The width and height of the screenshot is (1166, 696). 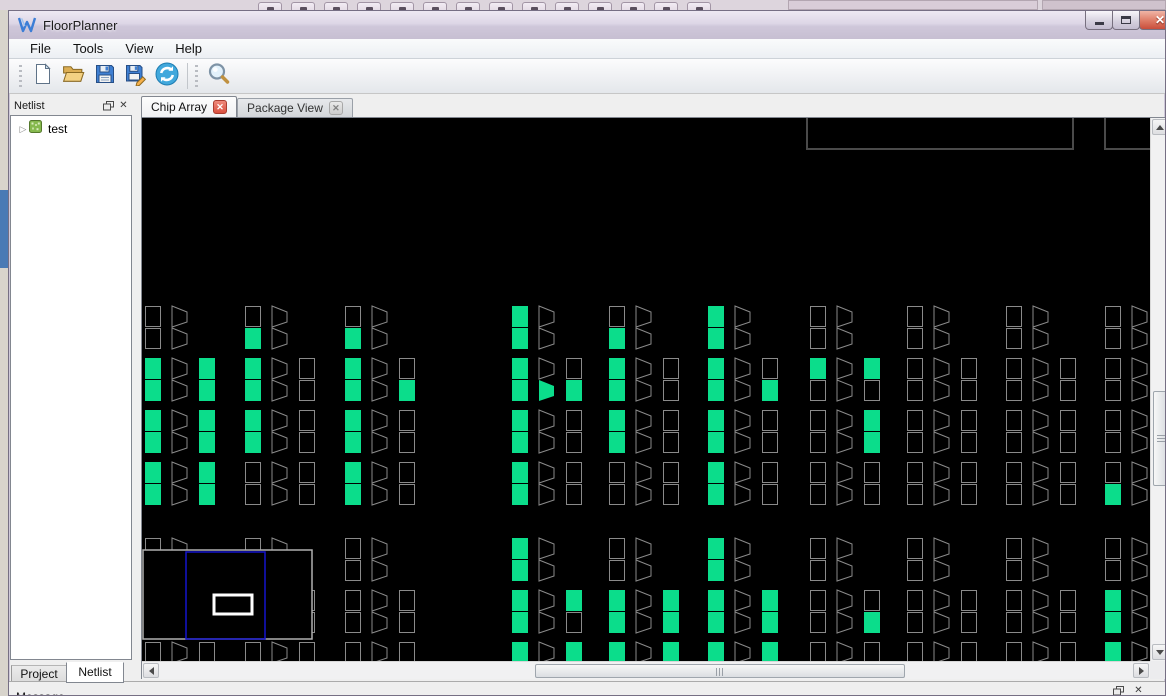 What do you see at coordinates (23, 129) in the screenshot?
I see `tree-expander-icon: ▷` at bounding box center [23, 129].